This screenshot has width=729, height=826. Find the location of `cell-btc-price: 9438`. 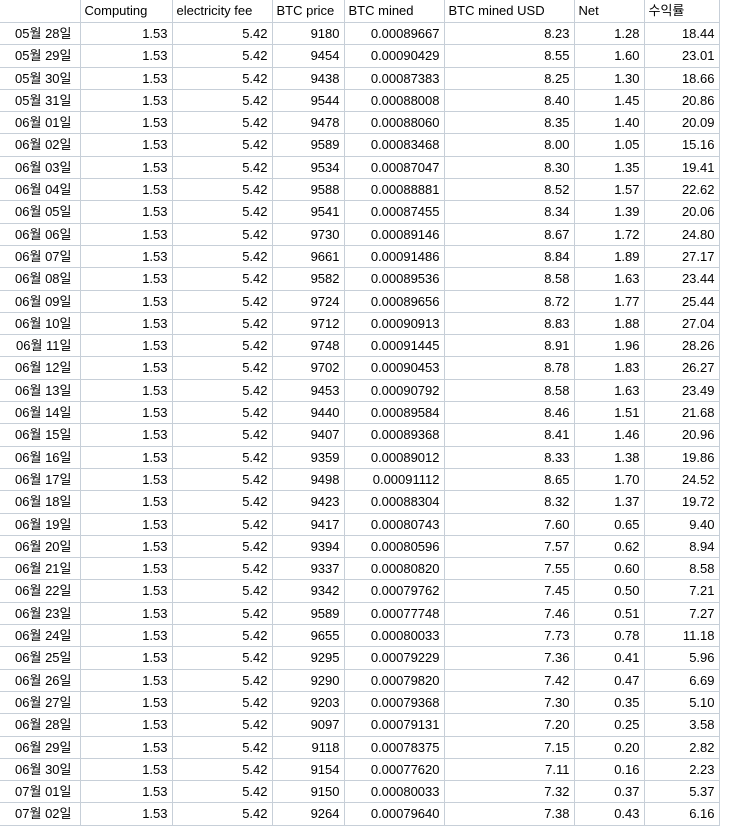

cell-btc-price: 9438 is located at coordinates (308, 78).